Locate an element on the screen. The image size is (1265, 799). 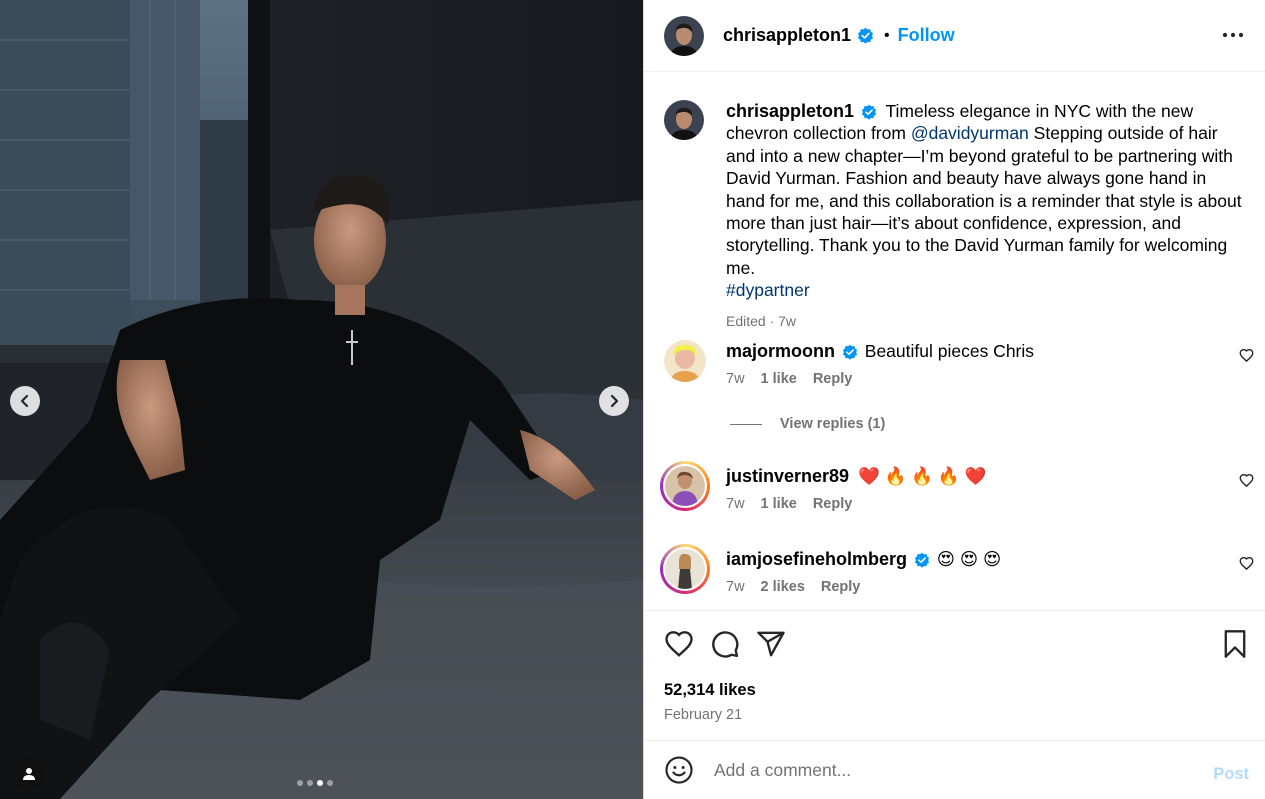
view-replies-button: View replies (1) is located at coordinates (807, 424).